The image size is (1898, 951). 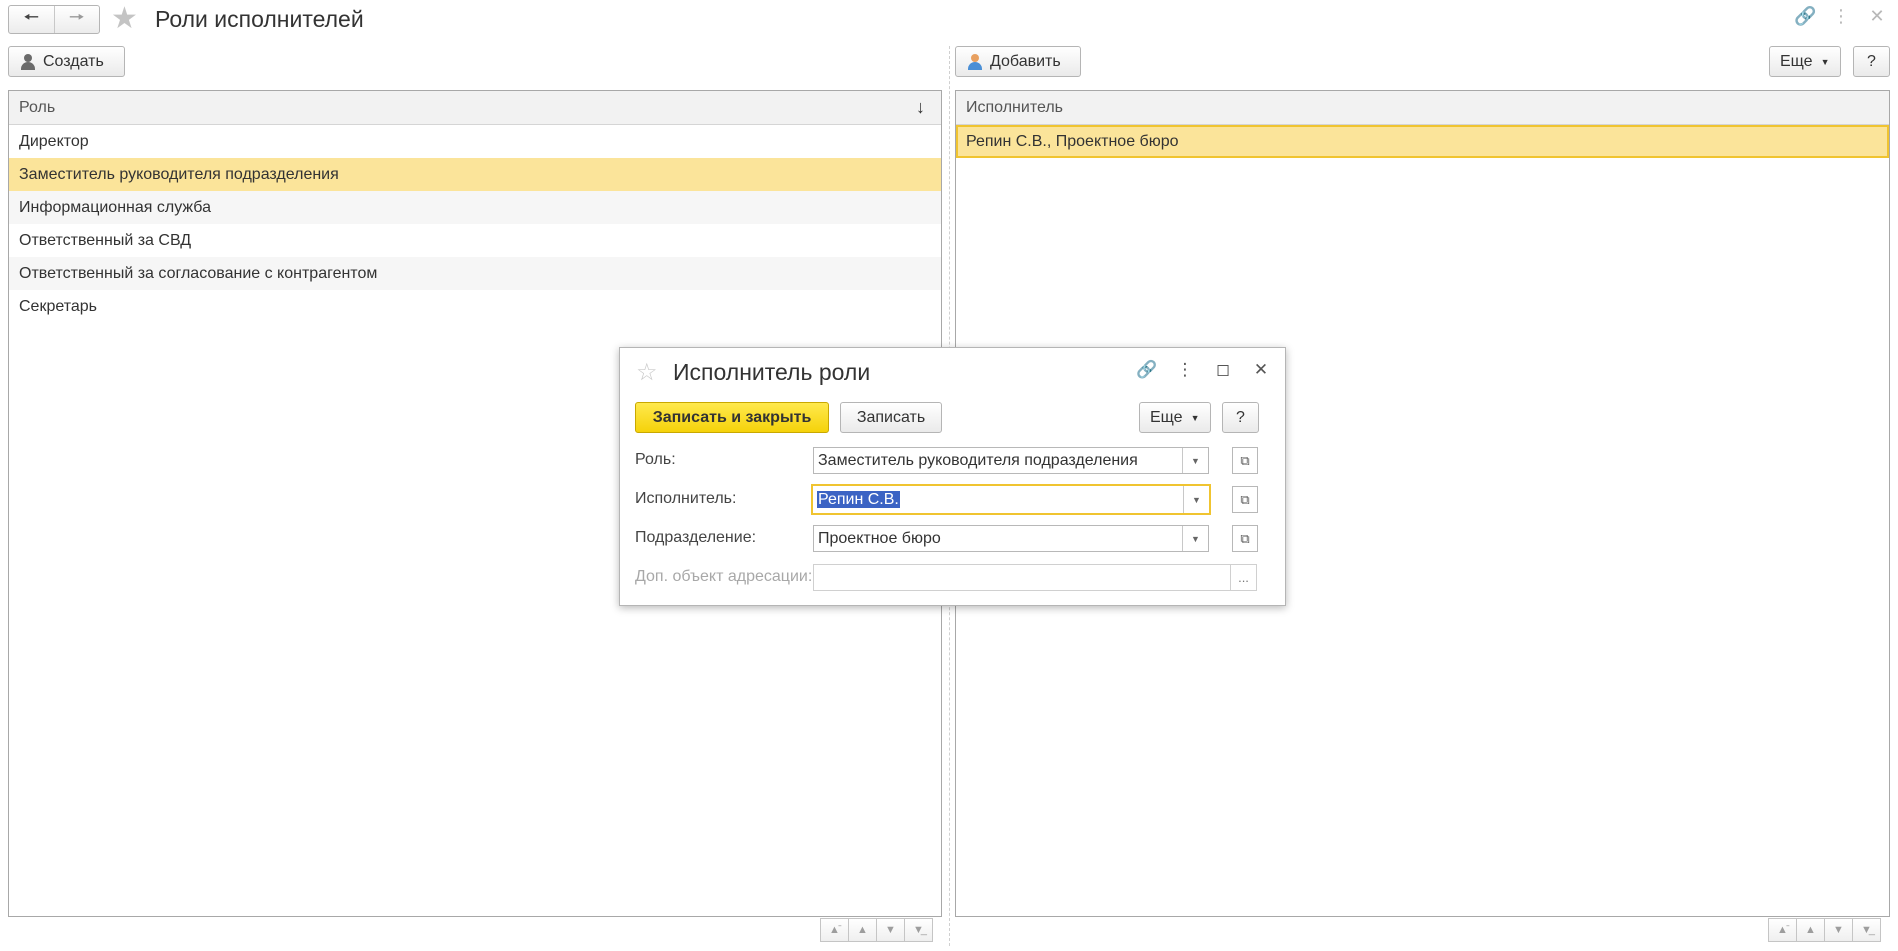 I want to click on column-header-performer: Исполнитель, so click(x=1015, y=107).